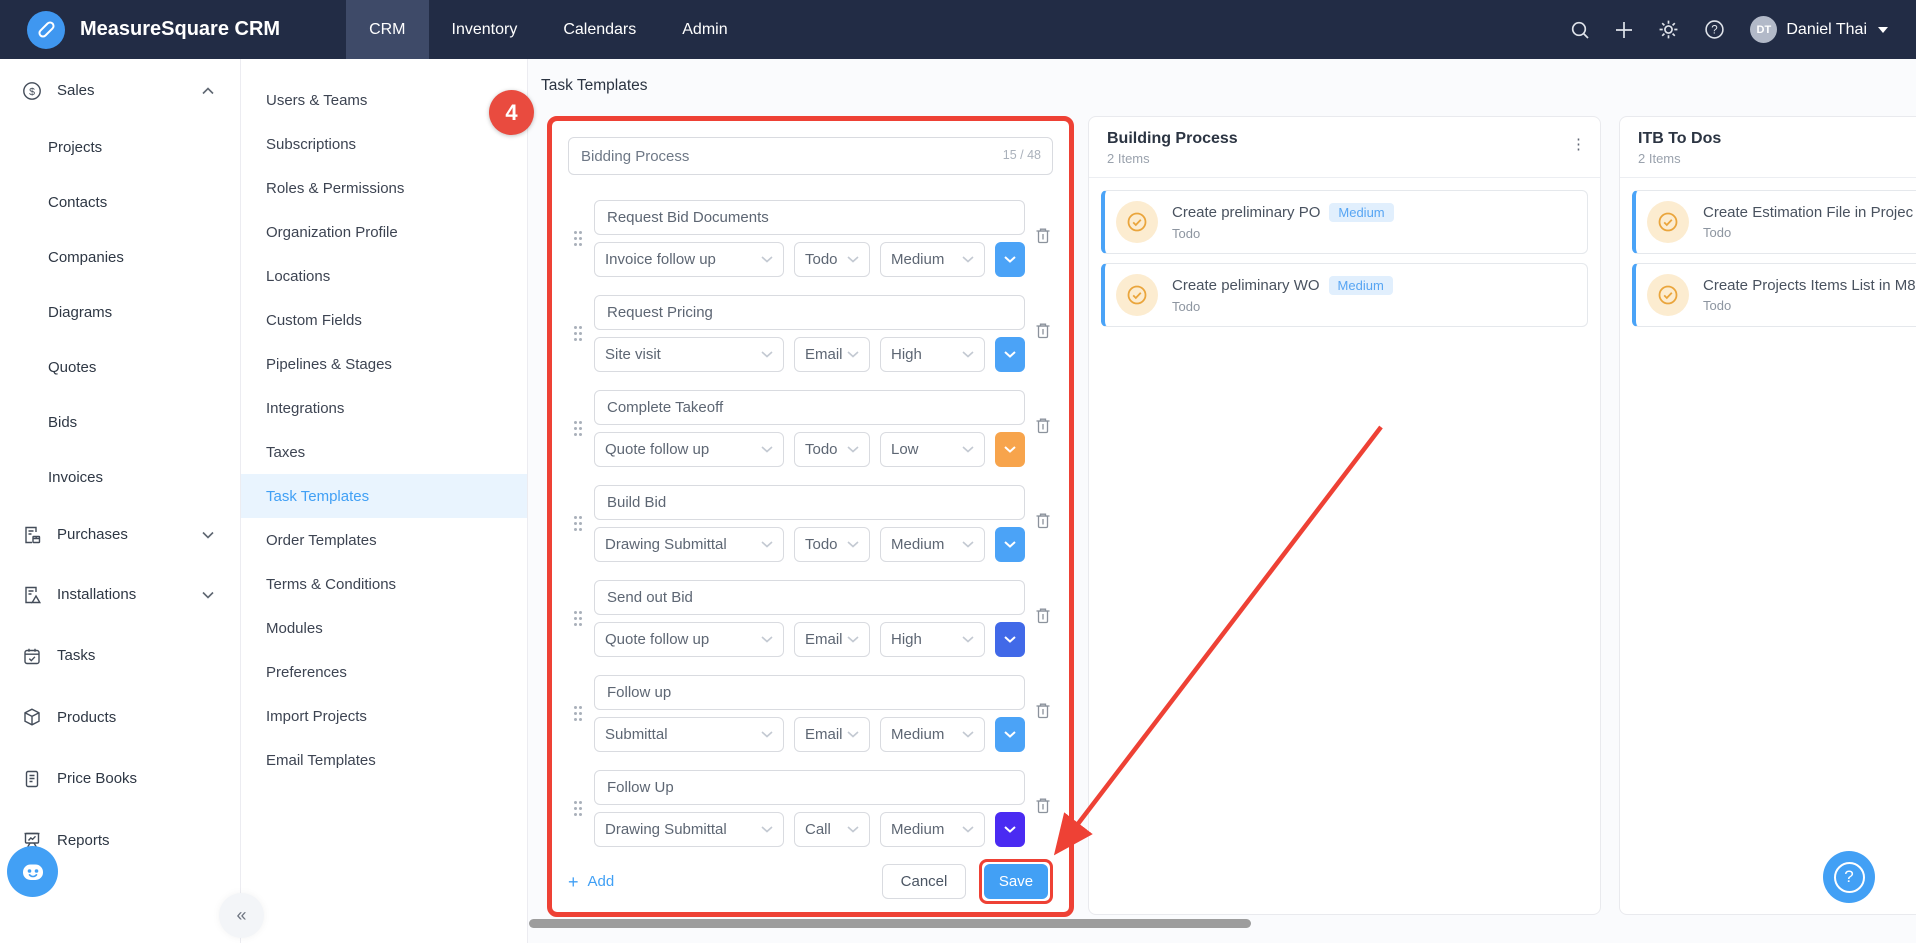 The width and height of the screenshot is (1916, 943). Describe the element at coordinates (387, 29) in the screenshot. I see `tab-crm: CRM` at that location.